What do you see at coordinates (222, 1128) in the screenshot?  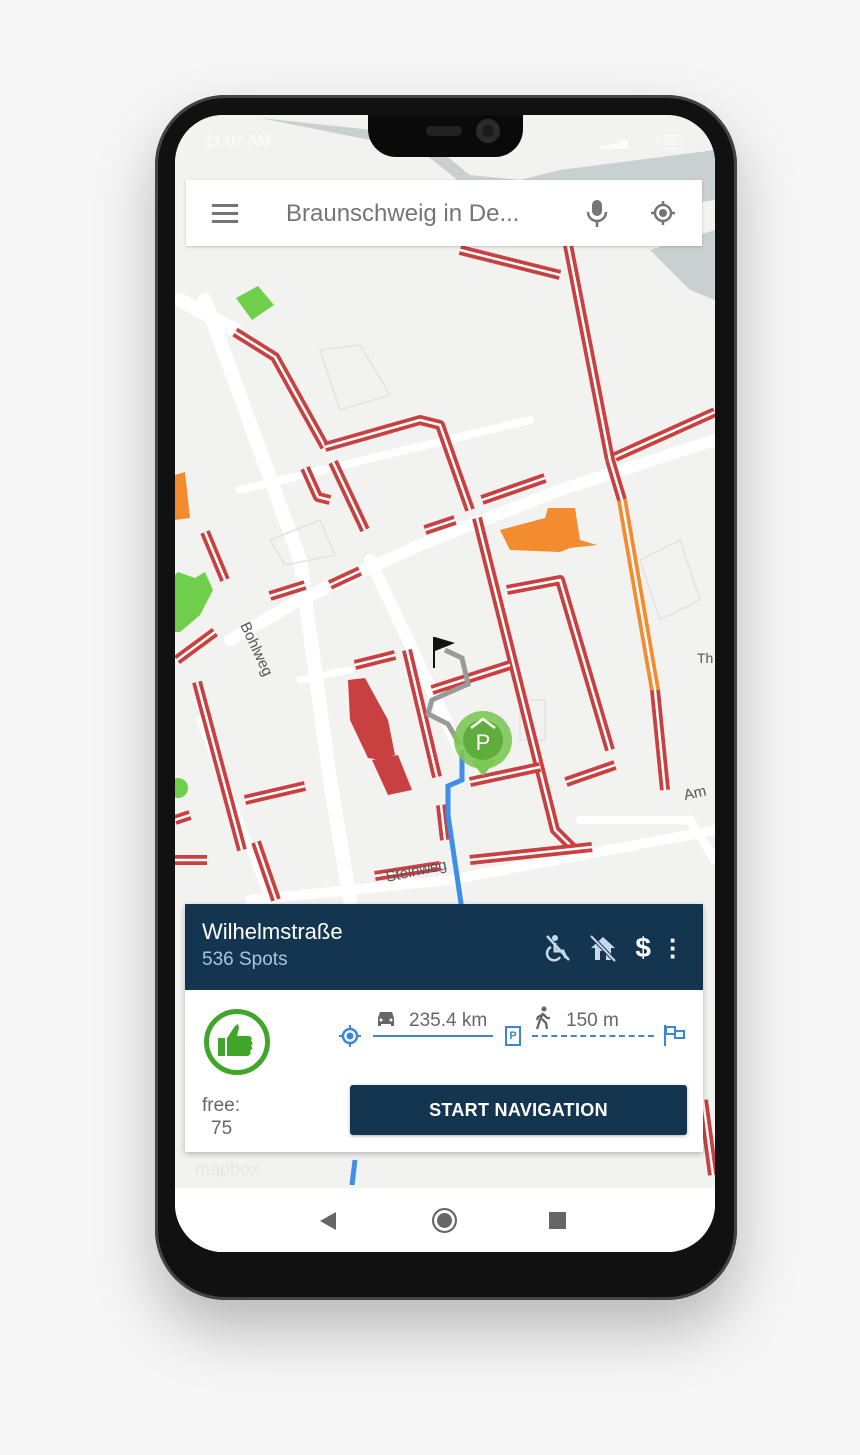 I see `free-count: 75` at bounding box center [222, 1128].